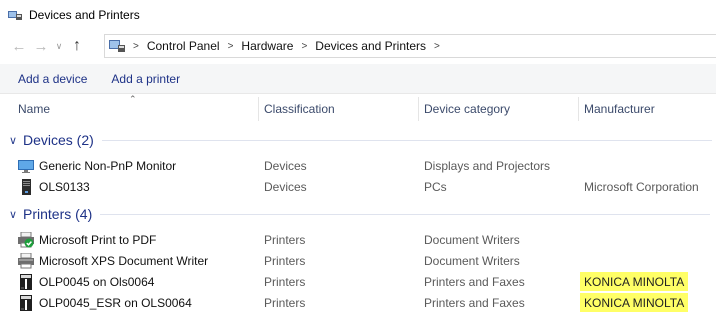 The image size is (716, 325). Describe the element at coordinates (115, 302) in the screenshot. I see `item-name: OLP0045_ESR on OLS0064` at that location.